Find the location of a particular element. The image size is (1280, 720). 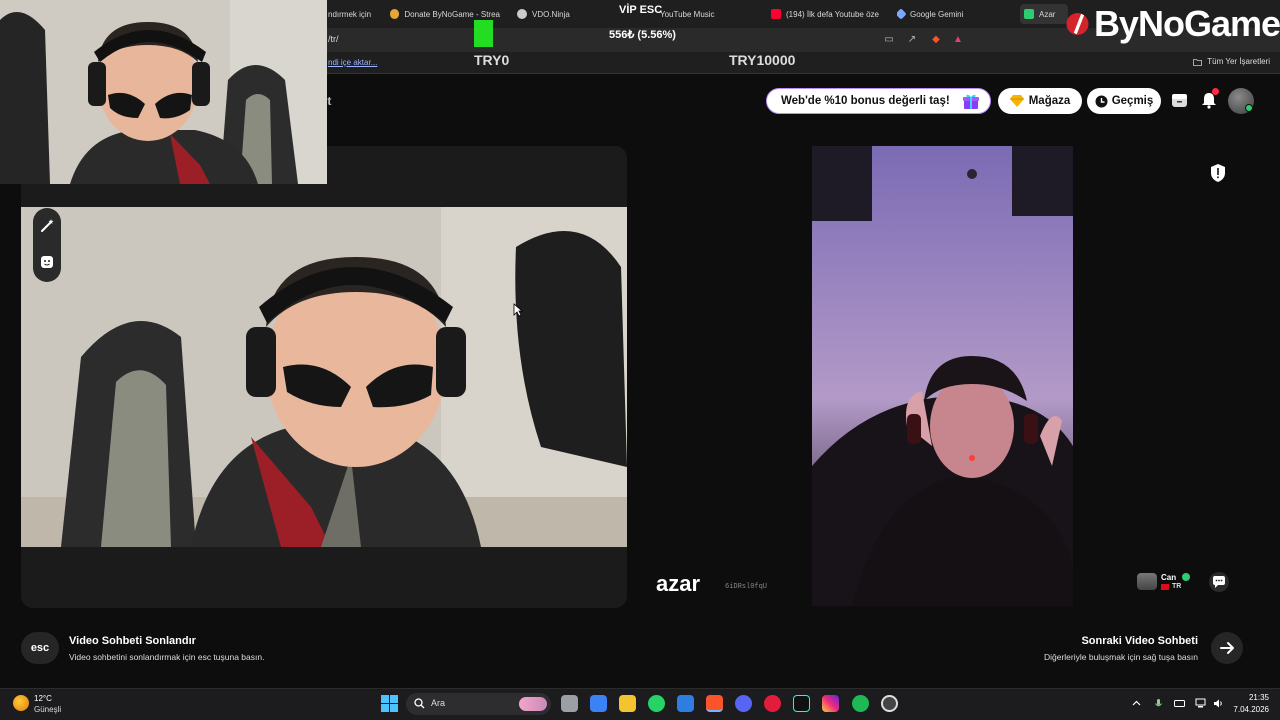

tiktok-icon is located at coordinates (801, 703).